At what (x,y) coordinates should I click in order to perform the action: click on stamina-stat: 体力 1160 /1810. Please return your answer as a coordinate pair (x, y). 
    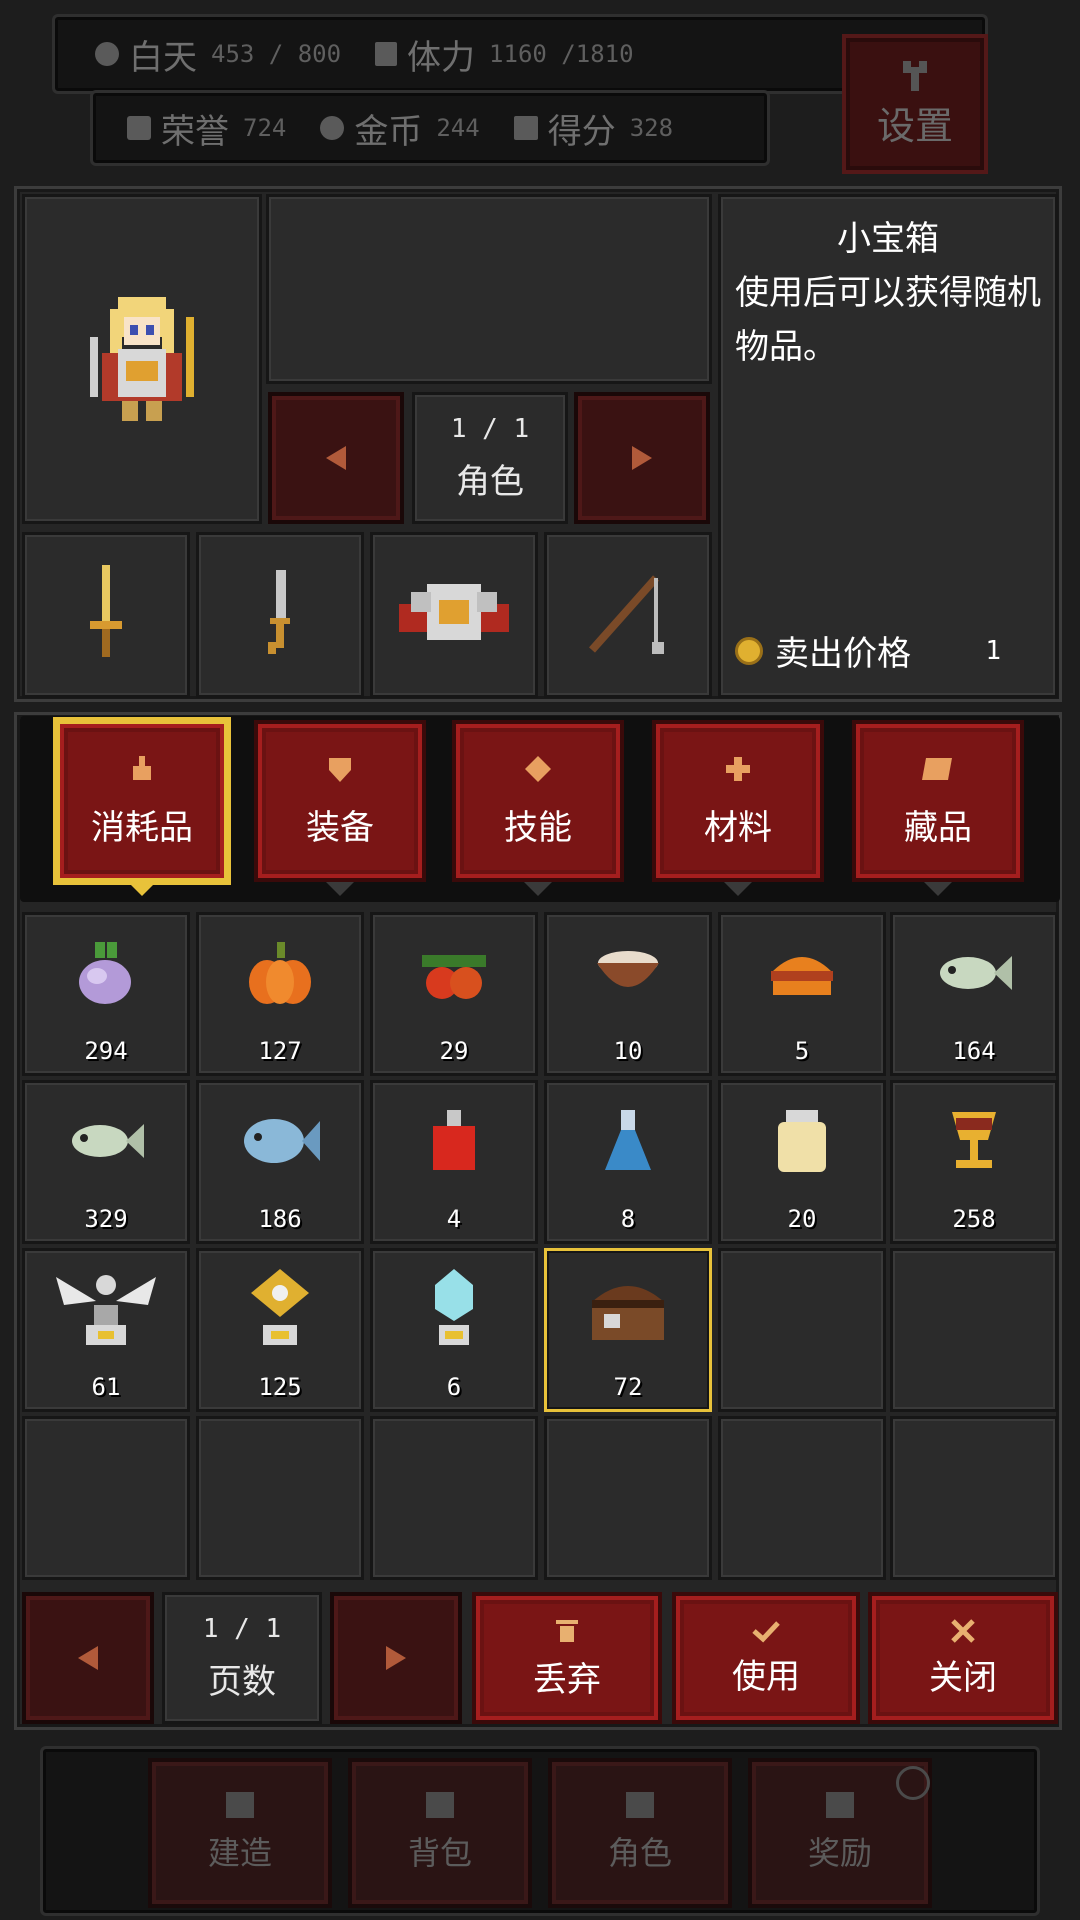
    Looking at the image, I should click on (504, 54).